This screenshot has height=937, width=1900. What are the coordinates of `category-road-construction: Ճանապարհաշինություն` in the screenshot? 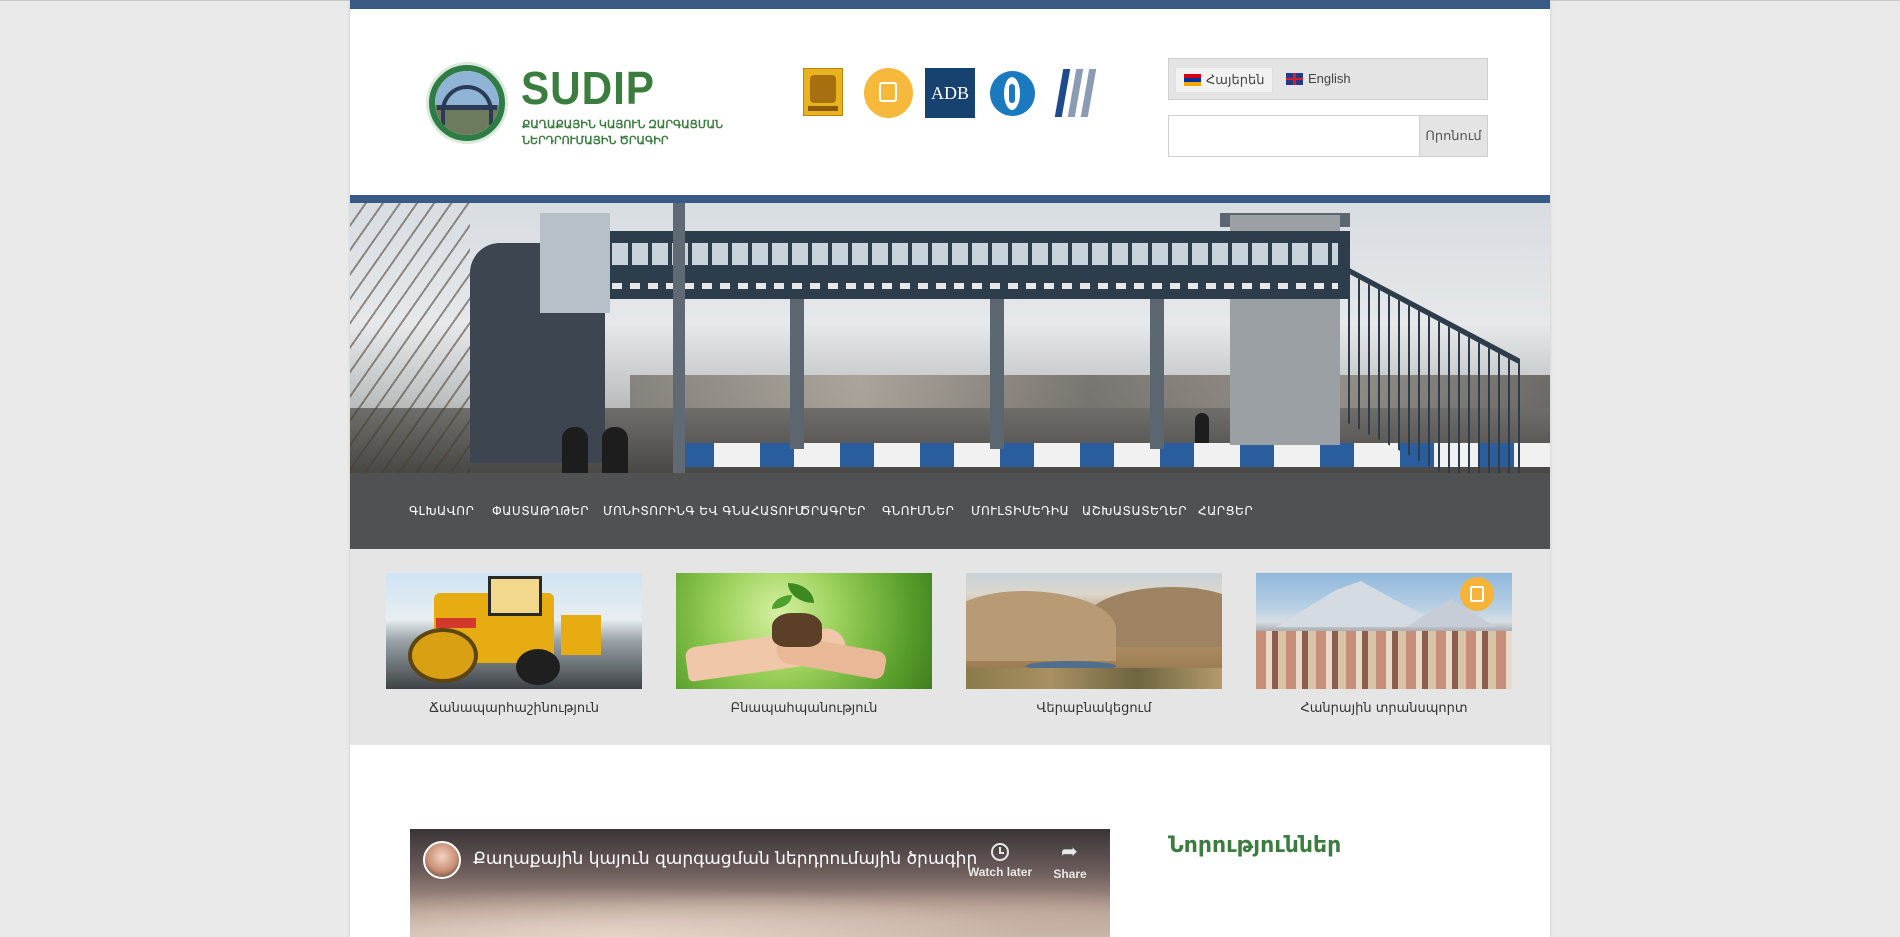 It's located at (514, 644).